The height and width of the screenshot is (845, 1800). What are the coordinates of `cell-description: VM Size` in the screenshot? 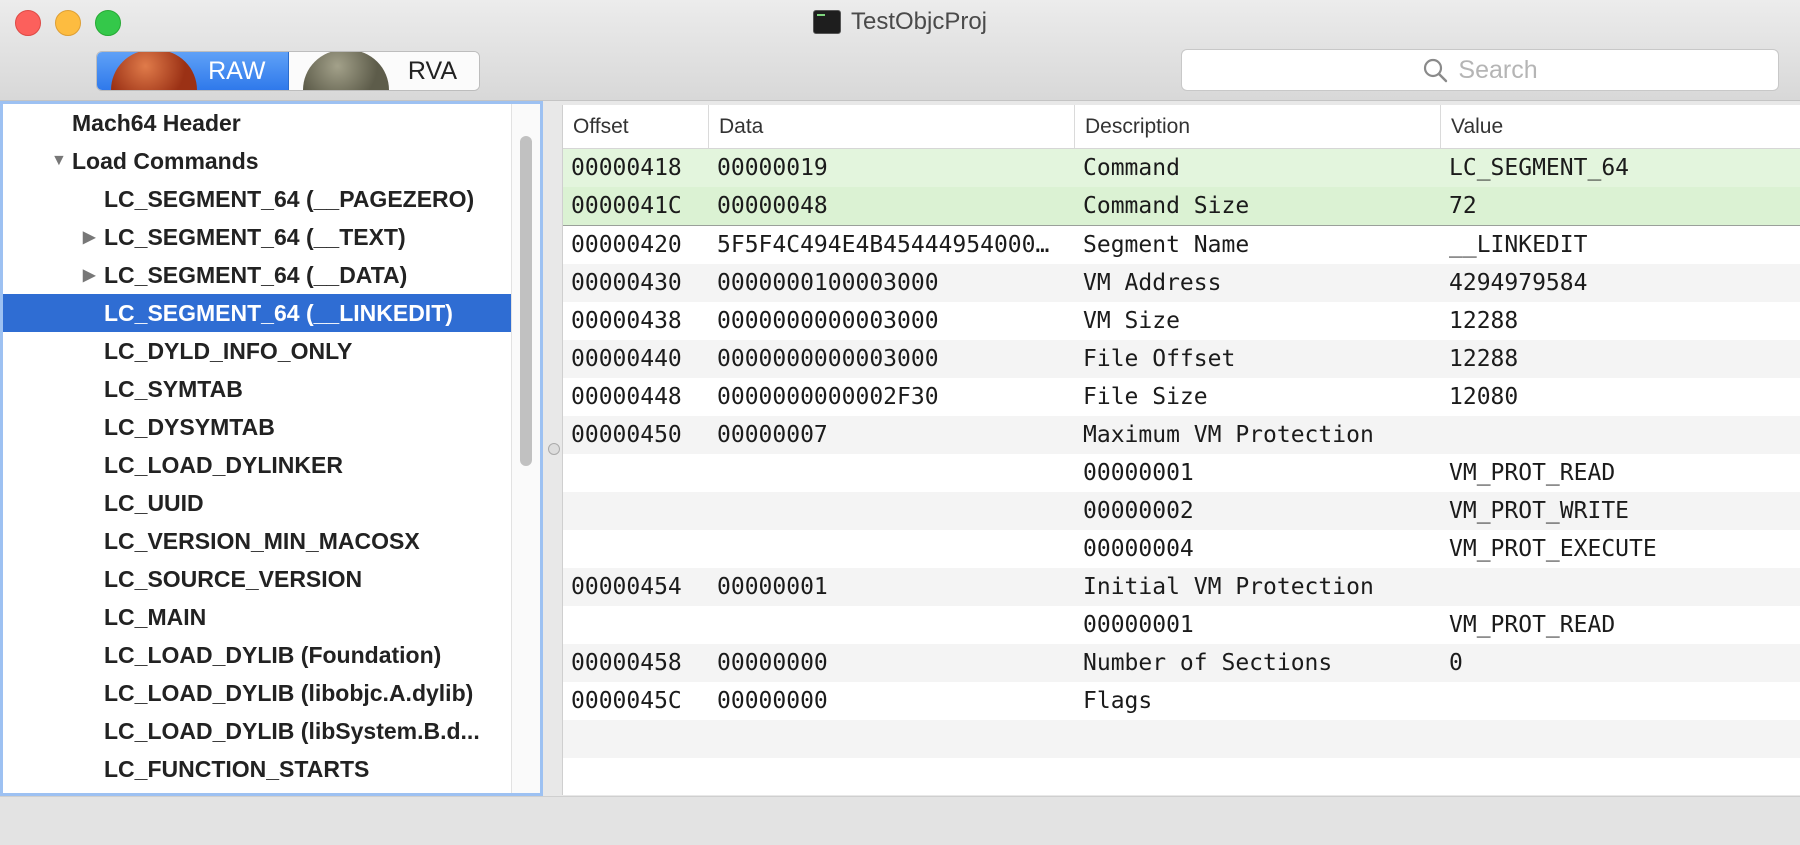 It's located at (1131, 321).